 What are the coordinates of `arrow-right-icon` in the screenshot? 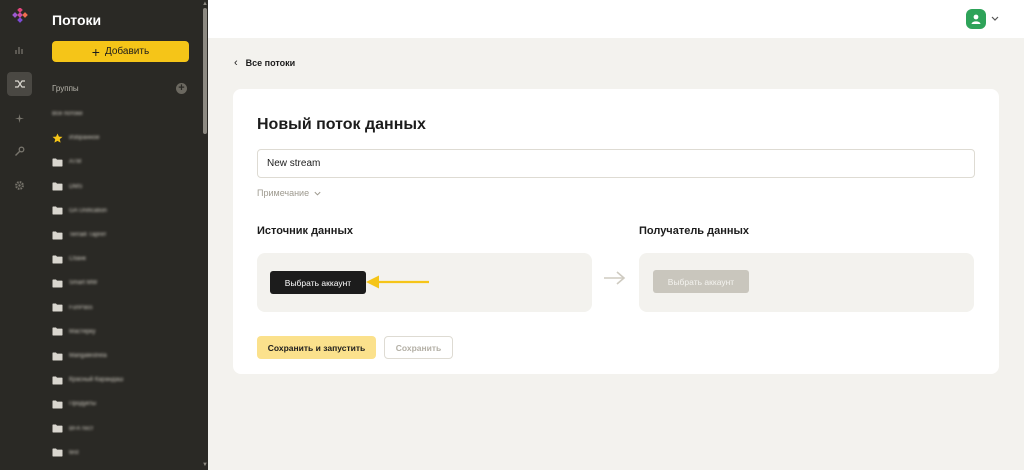 It's located at (615, 278).